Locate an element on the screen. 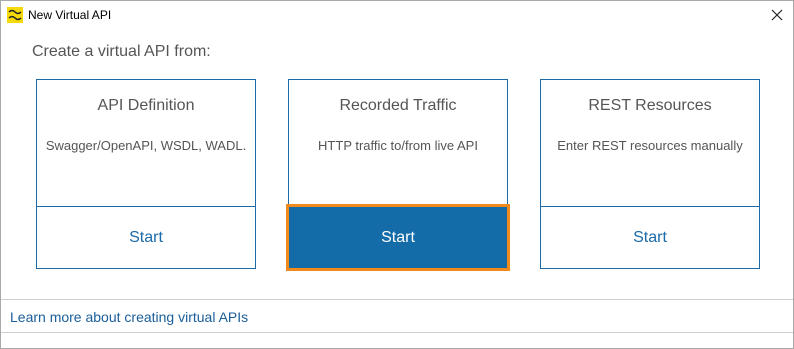 This screenshot has width=794, height=349. learn-more-link: Learn more about creating virtual APIs is located at coordinates (129, 317).